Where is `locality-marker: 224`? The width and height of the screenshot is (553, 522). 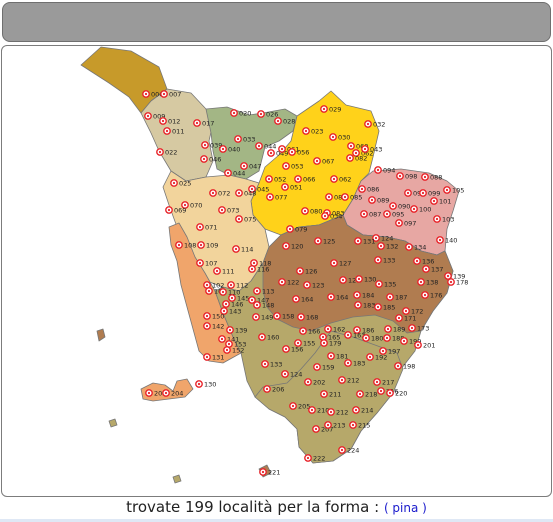
locality-marker: 224 is located at coordinates (349, 450).